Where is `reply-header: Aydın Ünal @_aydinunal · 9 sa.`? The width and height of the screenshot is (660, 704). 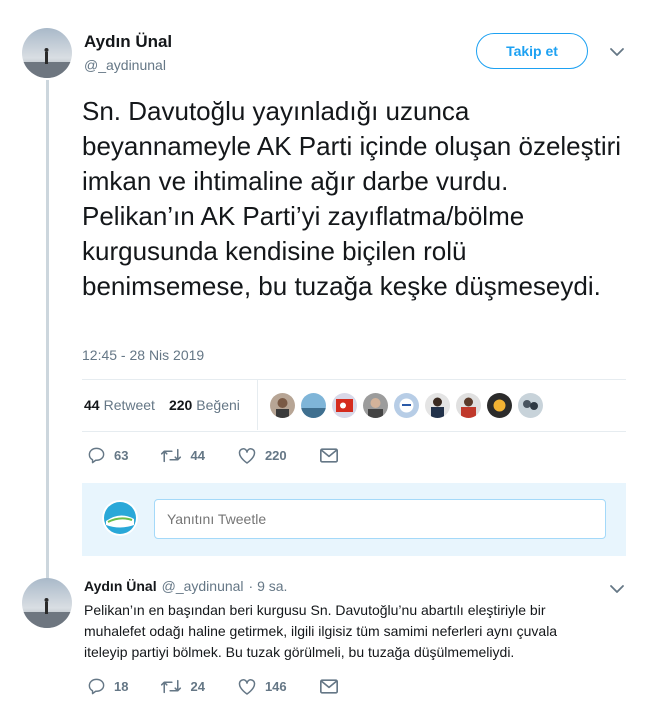 reply-header: Aydın Ünal @_aydinunal · 9 sa. is located at coordinates (185, 586).